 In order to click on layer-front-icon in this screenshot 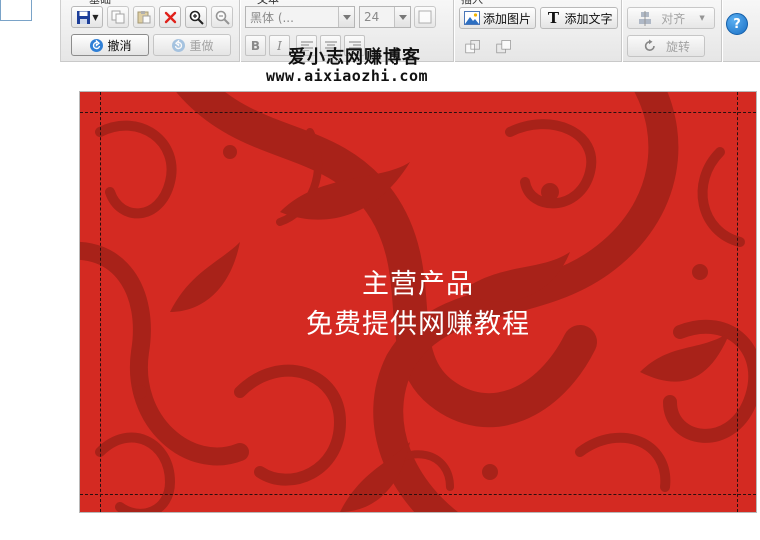, I will do `click(504, 47)`.